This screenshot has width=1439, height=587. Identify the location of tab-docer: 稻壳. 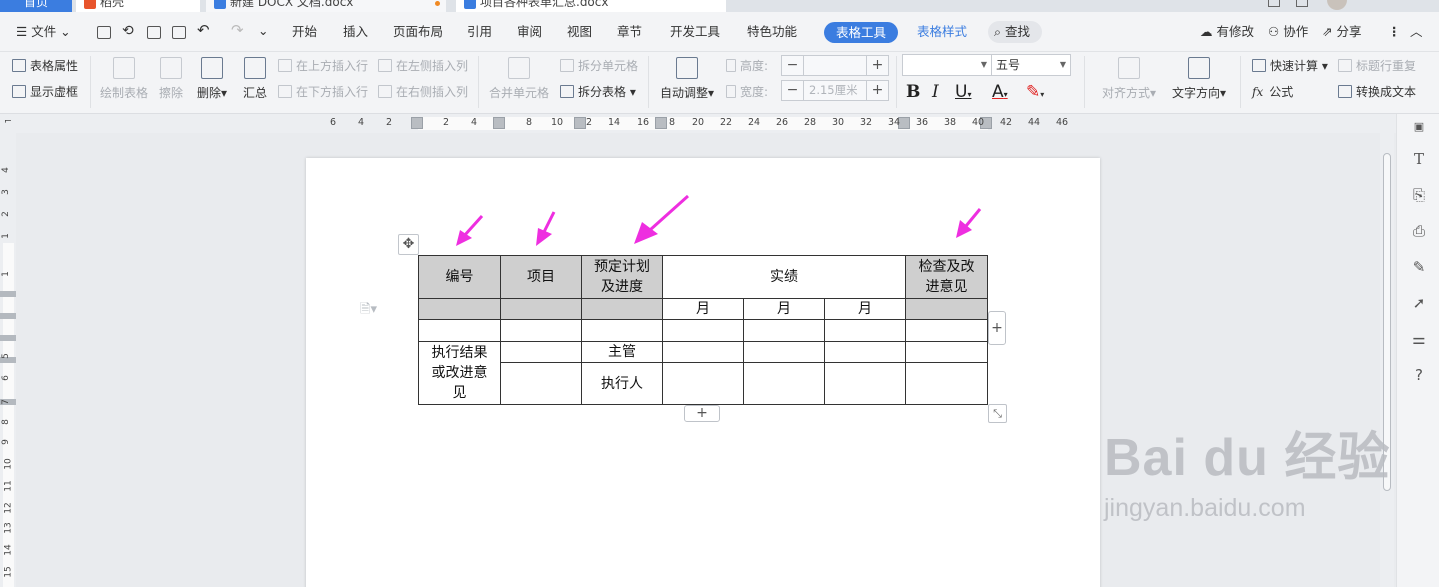
(138, 6).